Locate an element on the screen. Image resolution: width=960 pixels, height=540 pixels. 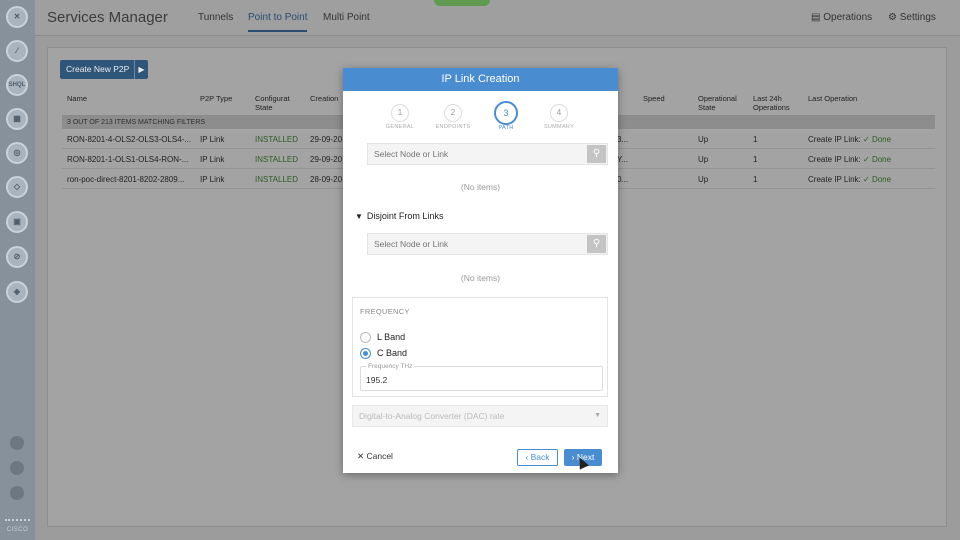
disjoint-search: ⚲ is located at coordinates (487, 244).